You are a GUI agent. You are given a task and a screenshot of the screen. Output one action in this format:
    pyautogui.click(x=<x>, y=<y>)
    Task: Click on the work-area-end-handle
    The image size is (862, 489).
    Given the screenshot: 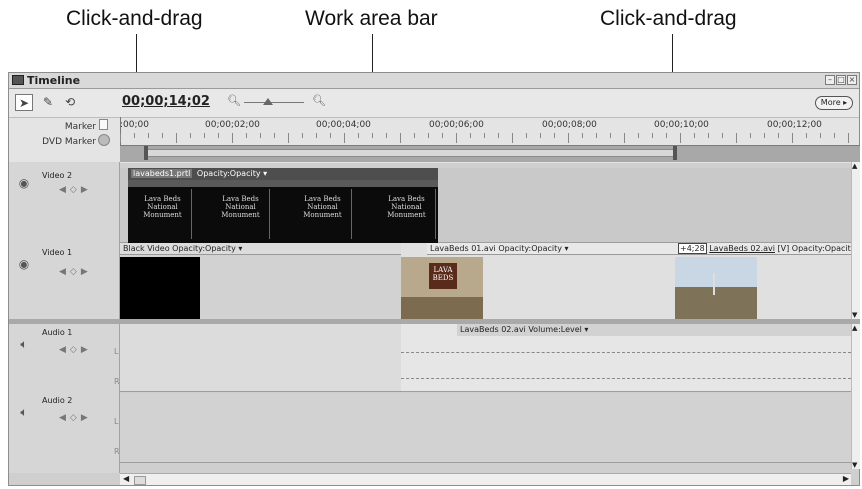 What is the action you would take?
    pyautogui.click(x=675, y=153)
    